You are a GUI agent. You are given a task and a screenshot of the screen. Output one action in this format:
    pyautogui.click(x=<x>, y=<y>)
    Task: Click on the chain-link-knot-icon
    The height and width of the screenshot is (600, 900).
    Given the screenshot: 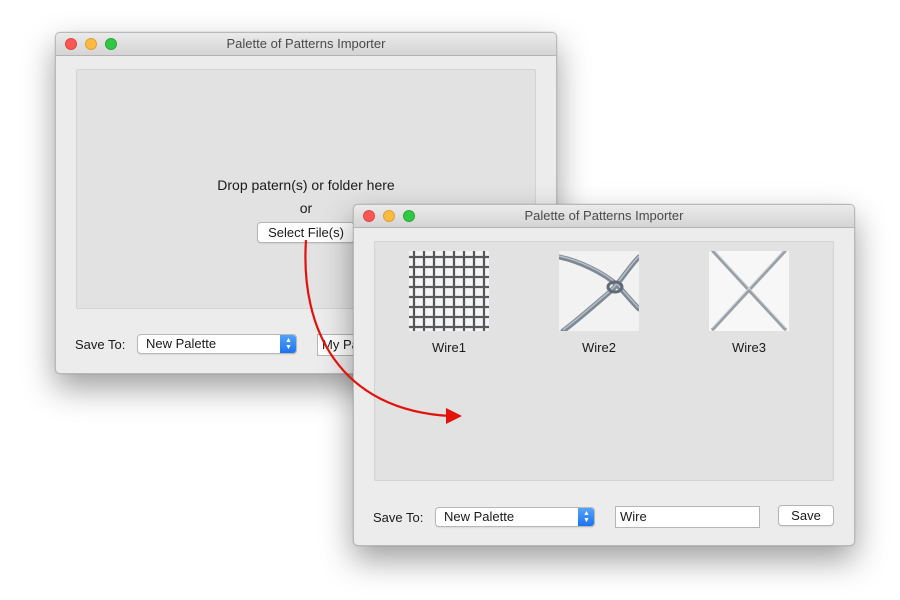 What is the action you would take?
    pyautogui.click(x=599, y=291)
    